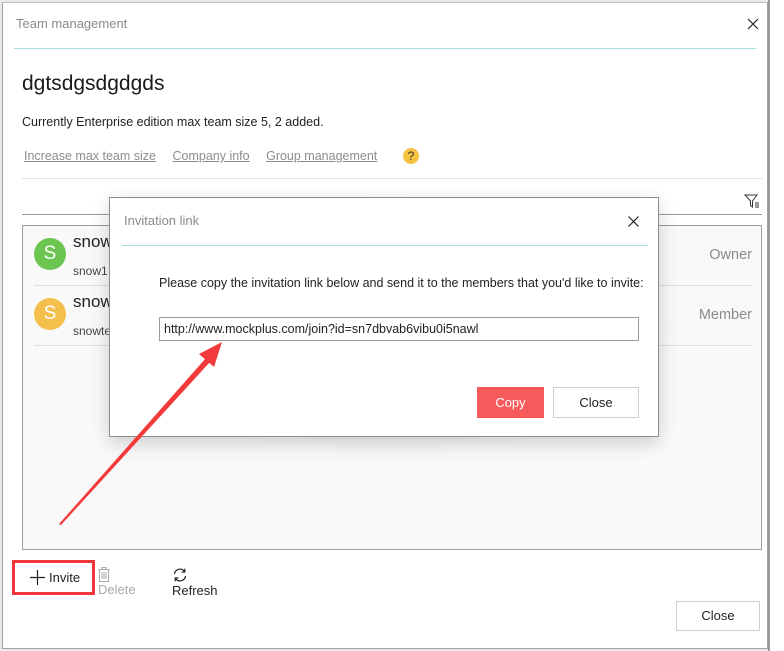  Describe the element at coordinates (117, 589) in the screenshot. I see `delete-label: Delete` at that location.